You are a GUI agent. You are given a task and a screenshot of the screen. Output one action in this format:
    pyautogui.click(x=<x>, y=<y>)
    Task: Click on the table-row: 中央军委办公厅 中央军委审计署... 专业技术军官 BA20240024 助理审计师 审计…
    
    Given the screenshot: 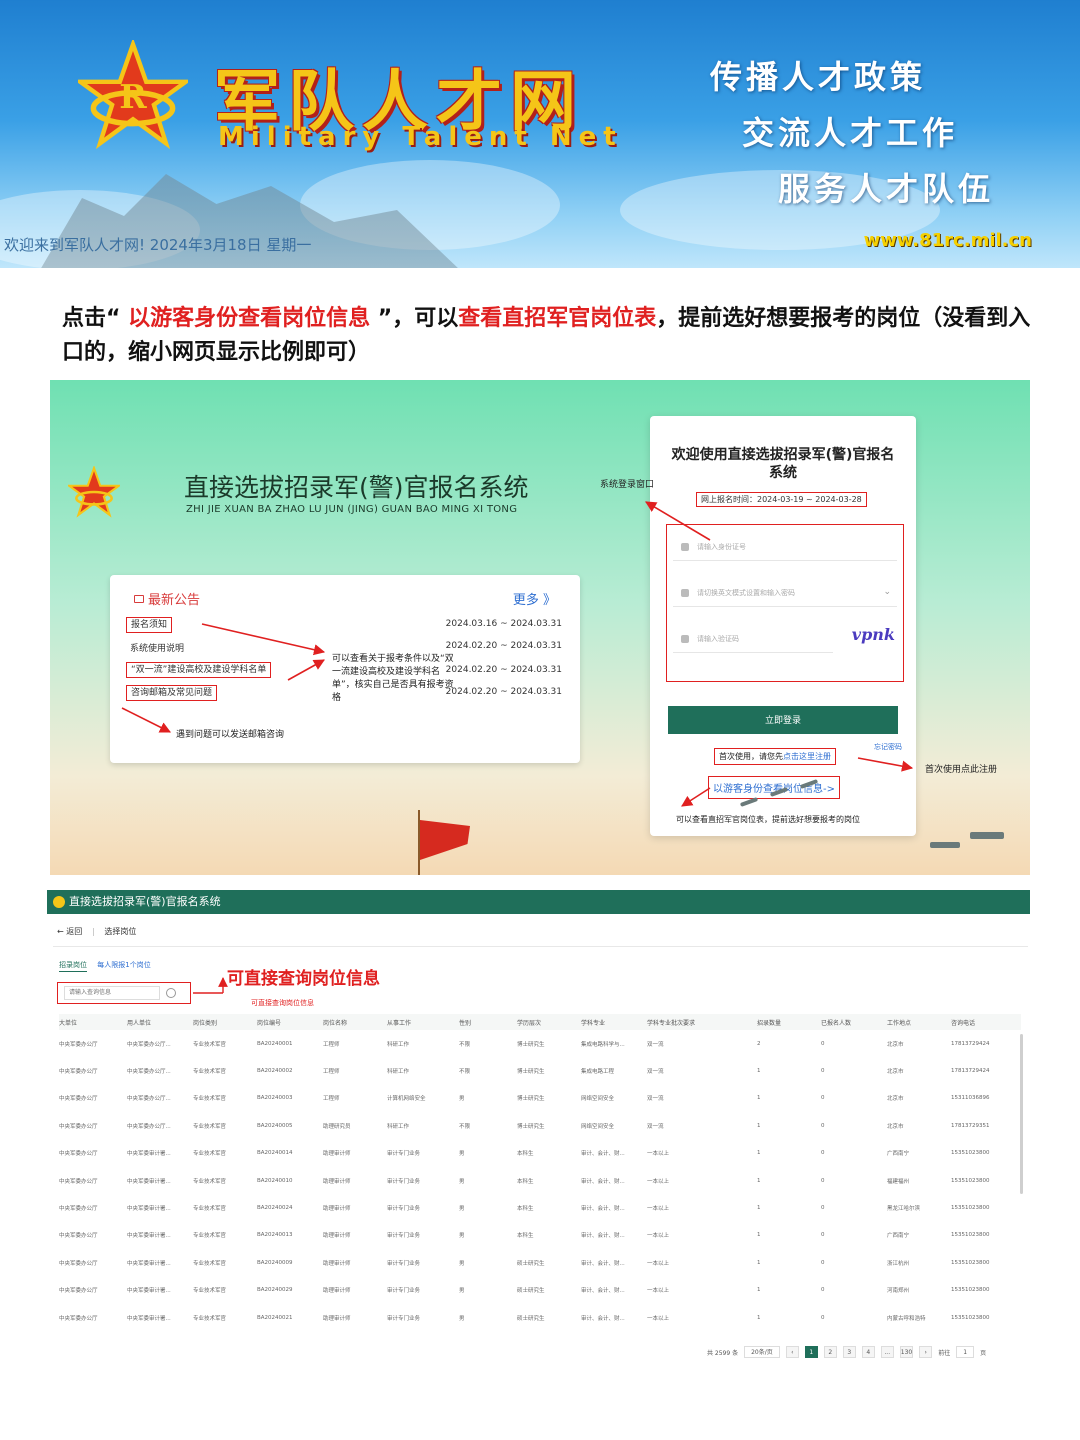 What is the action you would take?
    pyautogui.click(x=540, y=1207)
    